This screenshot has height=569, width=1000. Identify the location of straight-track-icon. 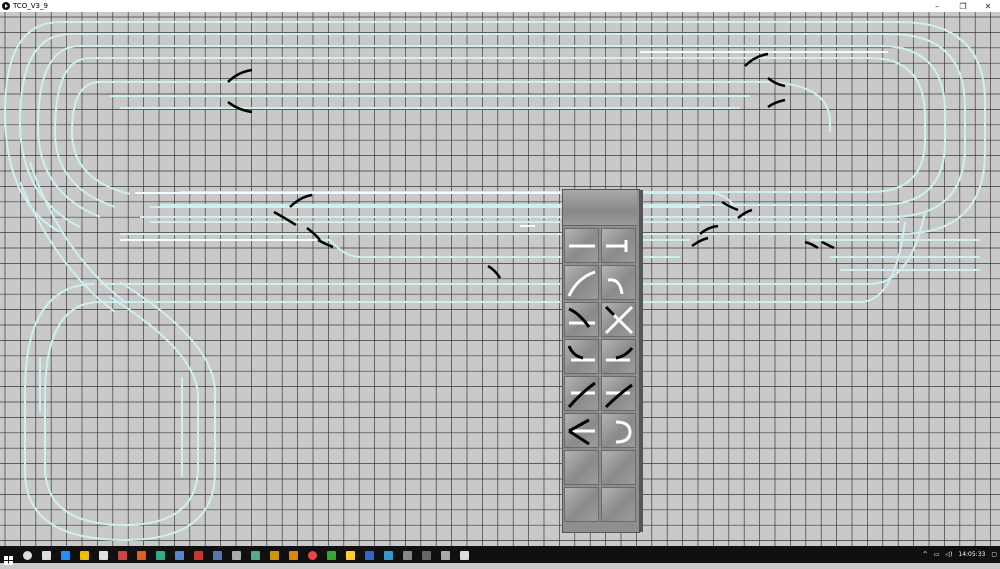
(582, 246).